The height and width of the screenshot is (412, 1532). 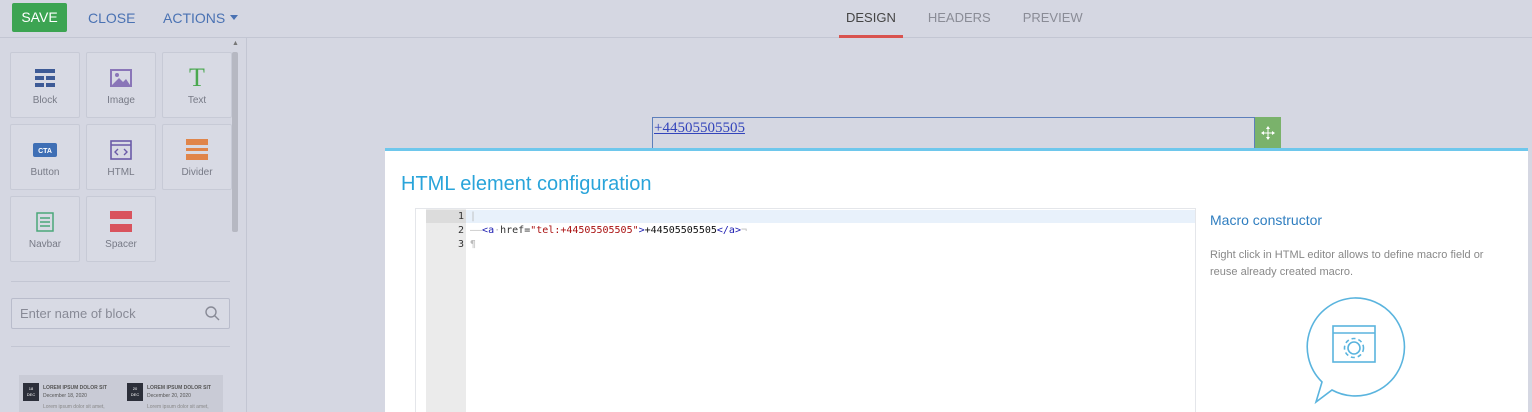 What do you see at coordinates (235, 43) in the screenshot?
I see `scroll-up-arrow: ▲` at bounding box center [235, 43].